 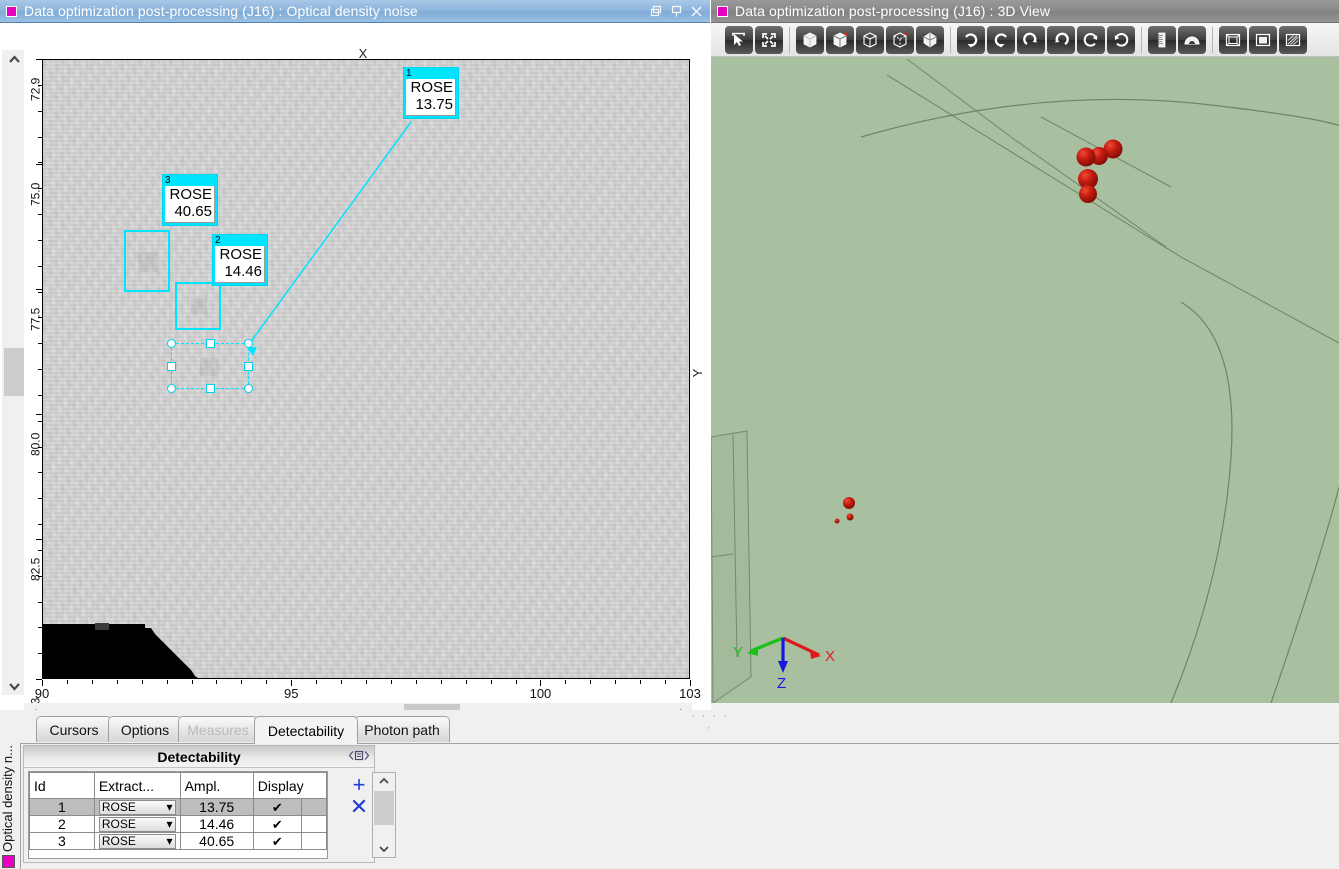 What do you see at coordinates (145, 729) in the screenshot?
I see `tab-options: Options` at bounding box center [145, 729].